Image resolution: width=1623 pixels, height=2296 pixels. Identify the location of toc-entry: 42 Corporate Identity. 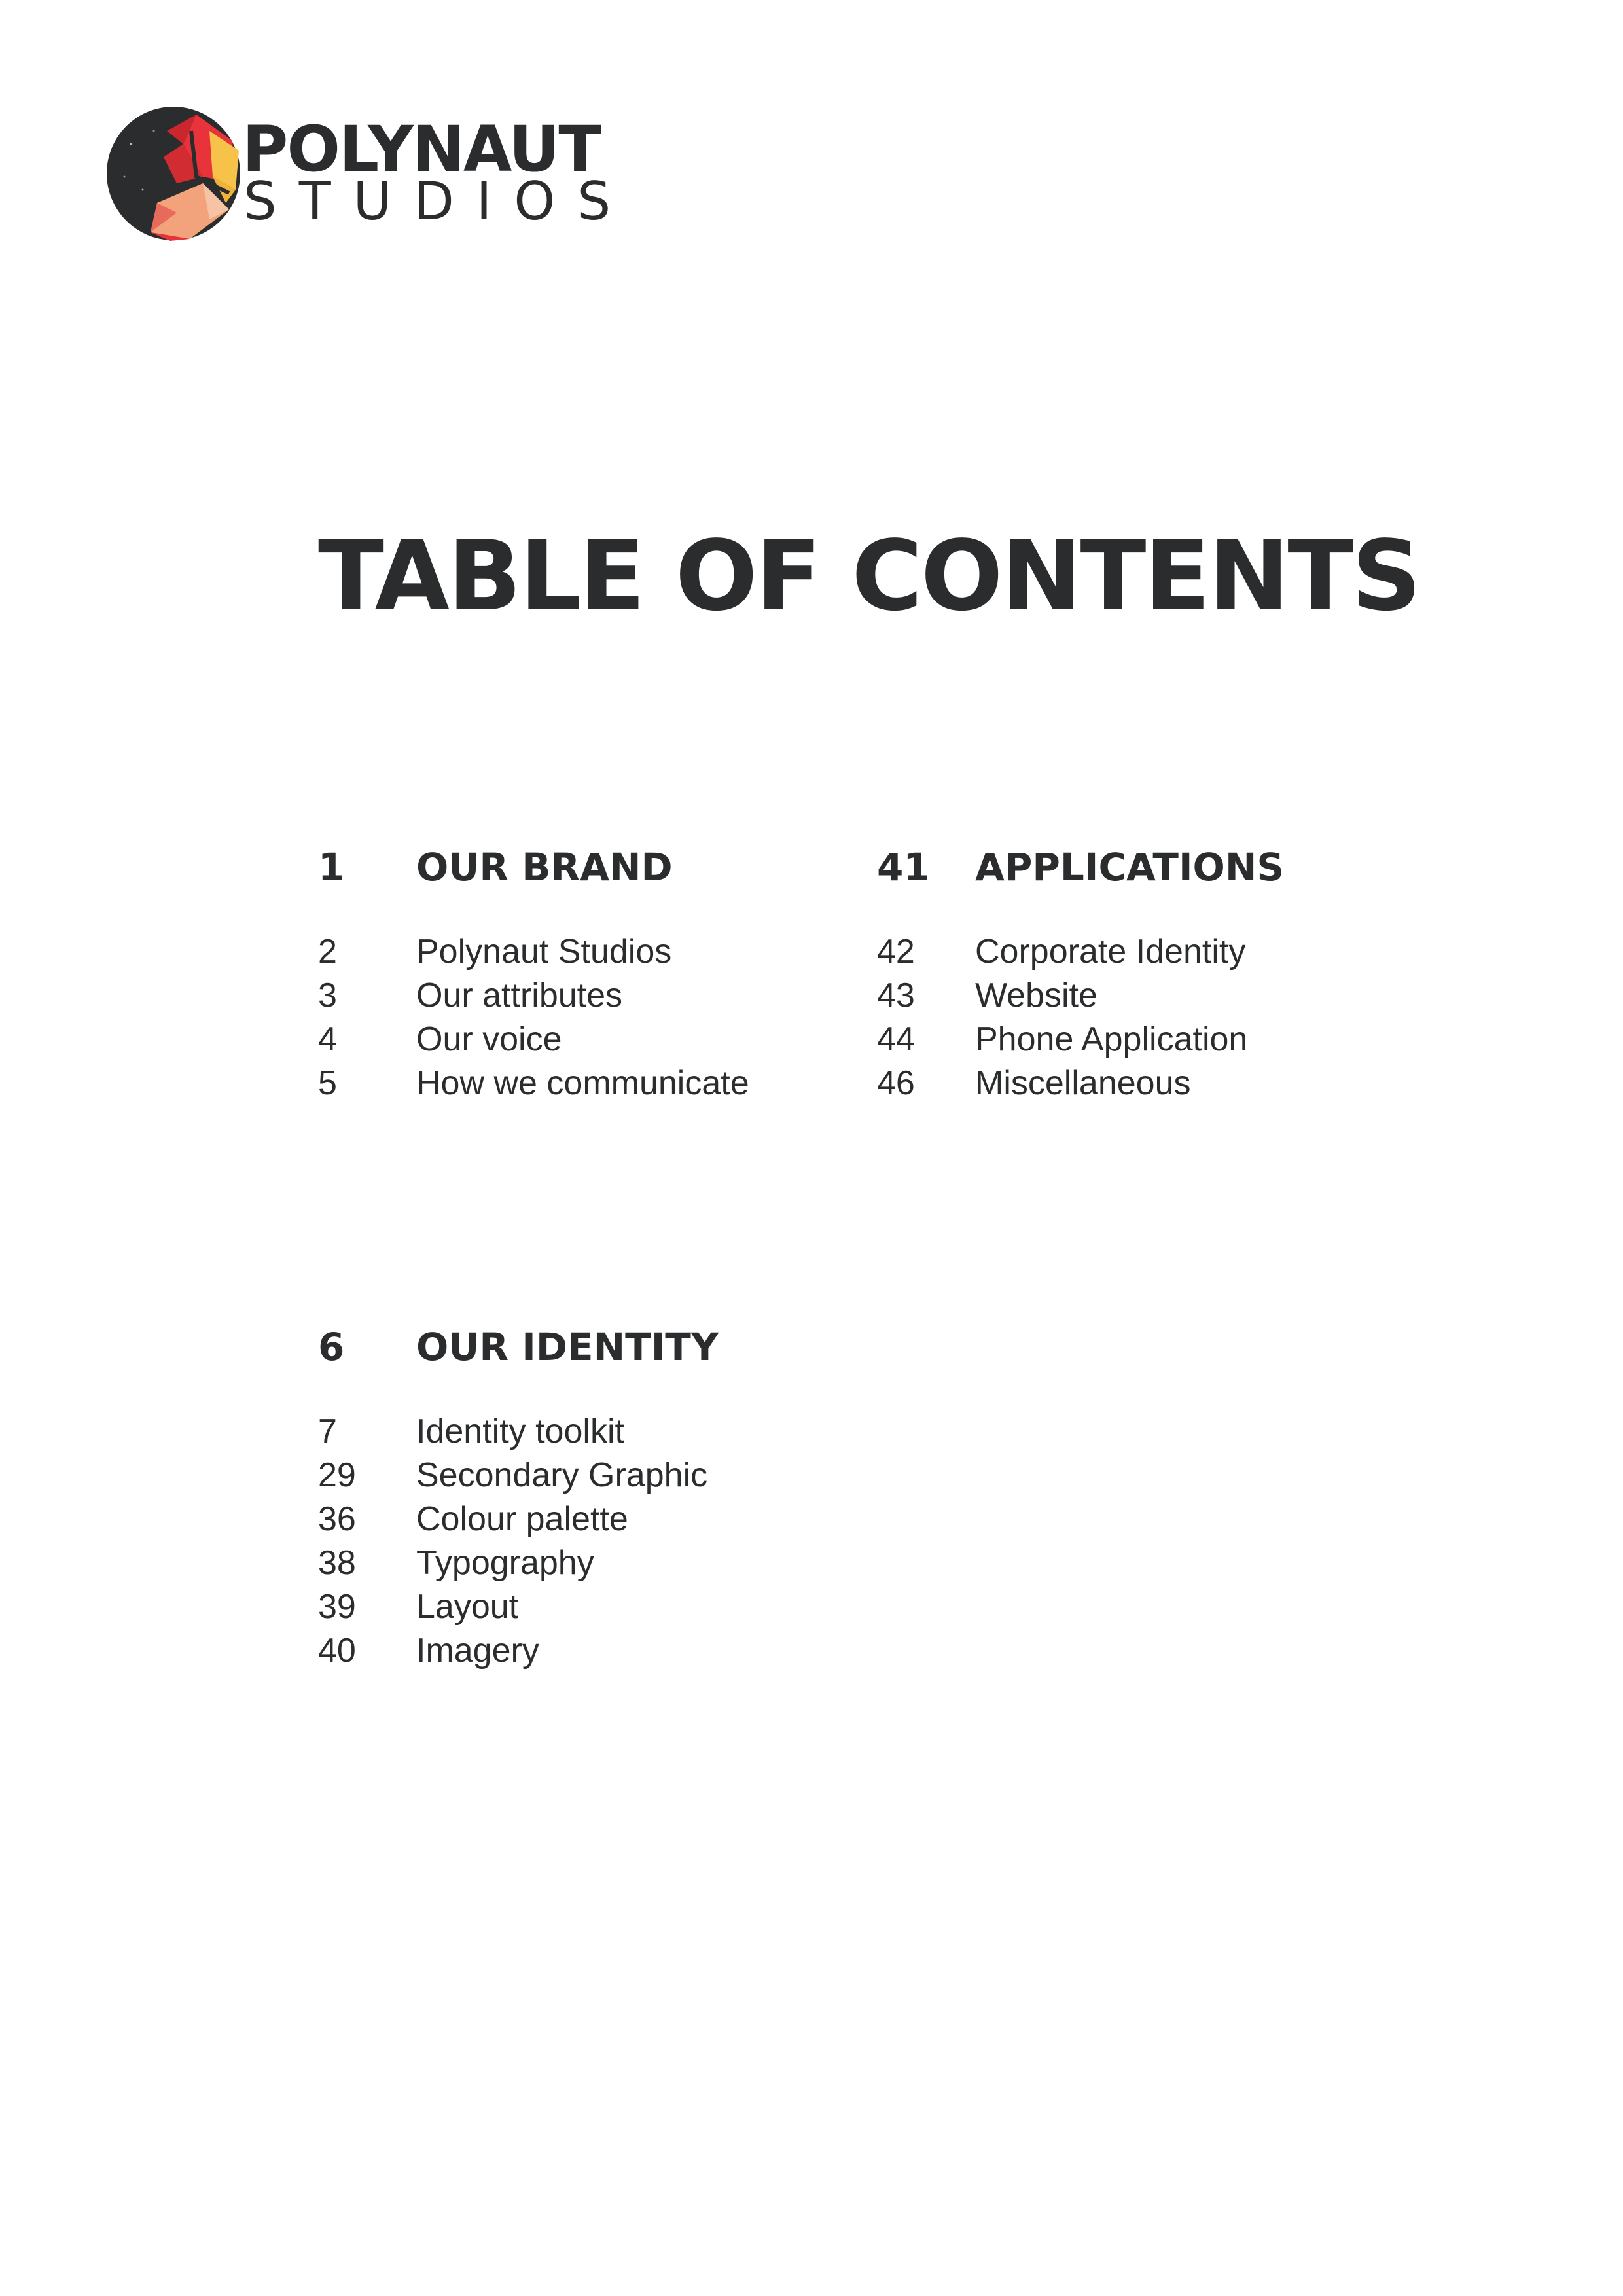
(1138, 952).